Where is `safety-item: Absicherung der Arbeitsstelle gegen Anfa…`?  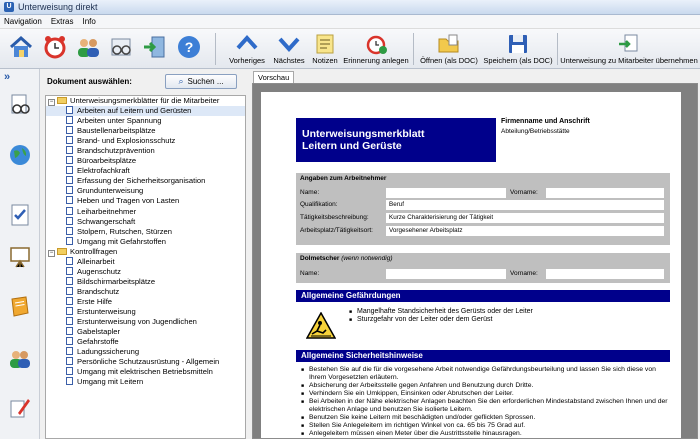 safety-item: Absicherung der Arbeitsstelle gegen Anfa… is located at coordinates (485, 386).